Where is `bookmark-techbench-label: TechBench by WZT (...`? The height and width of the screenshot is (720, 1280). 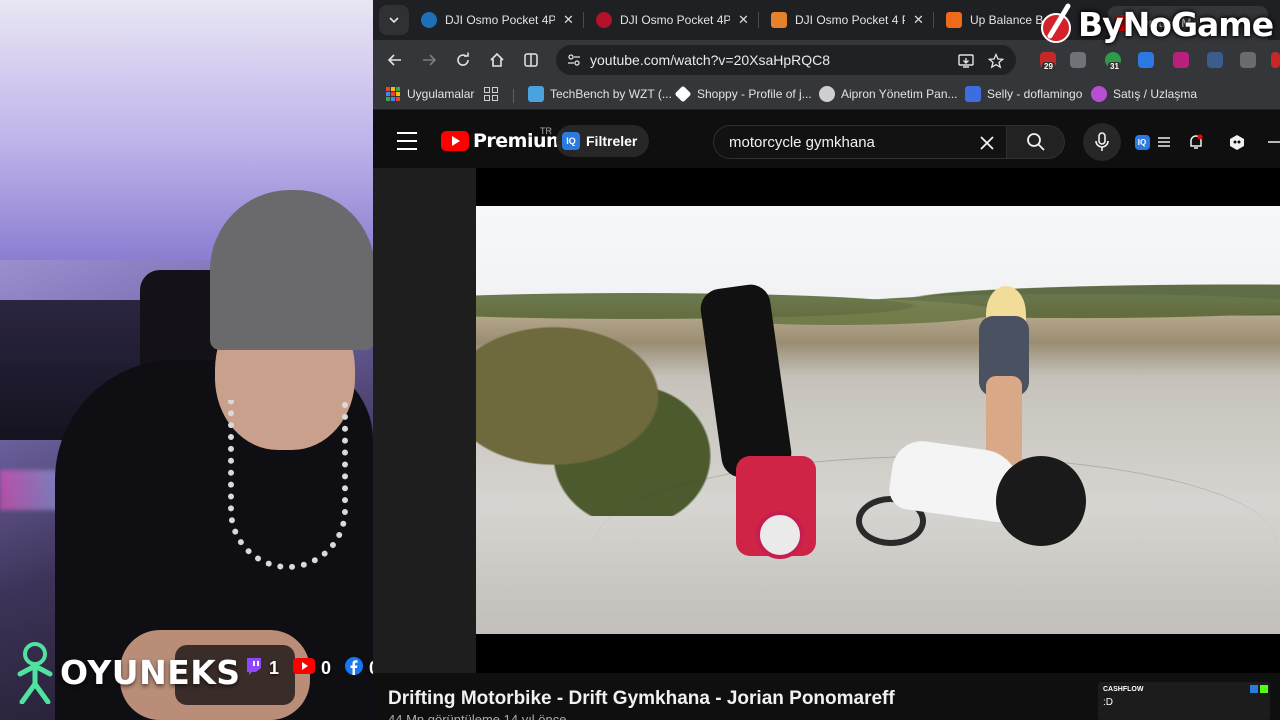 bookmark-techbench-label: TechBench by WZT (... is located at coordinates (611, 94).